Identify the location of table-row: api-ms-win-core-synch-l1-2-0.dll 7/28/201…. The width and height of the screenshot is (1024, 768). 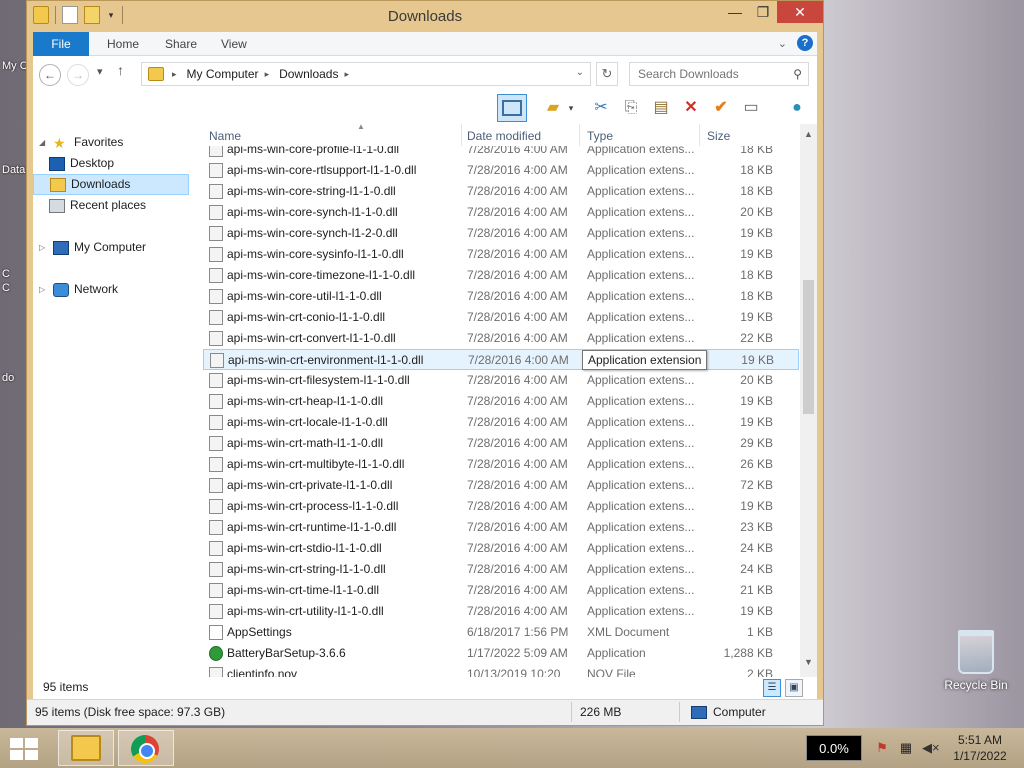
(501, 233).